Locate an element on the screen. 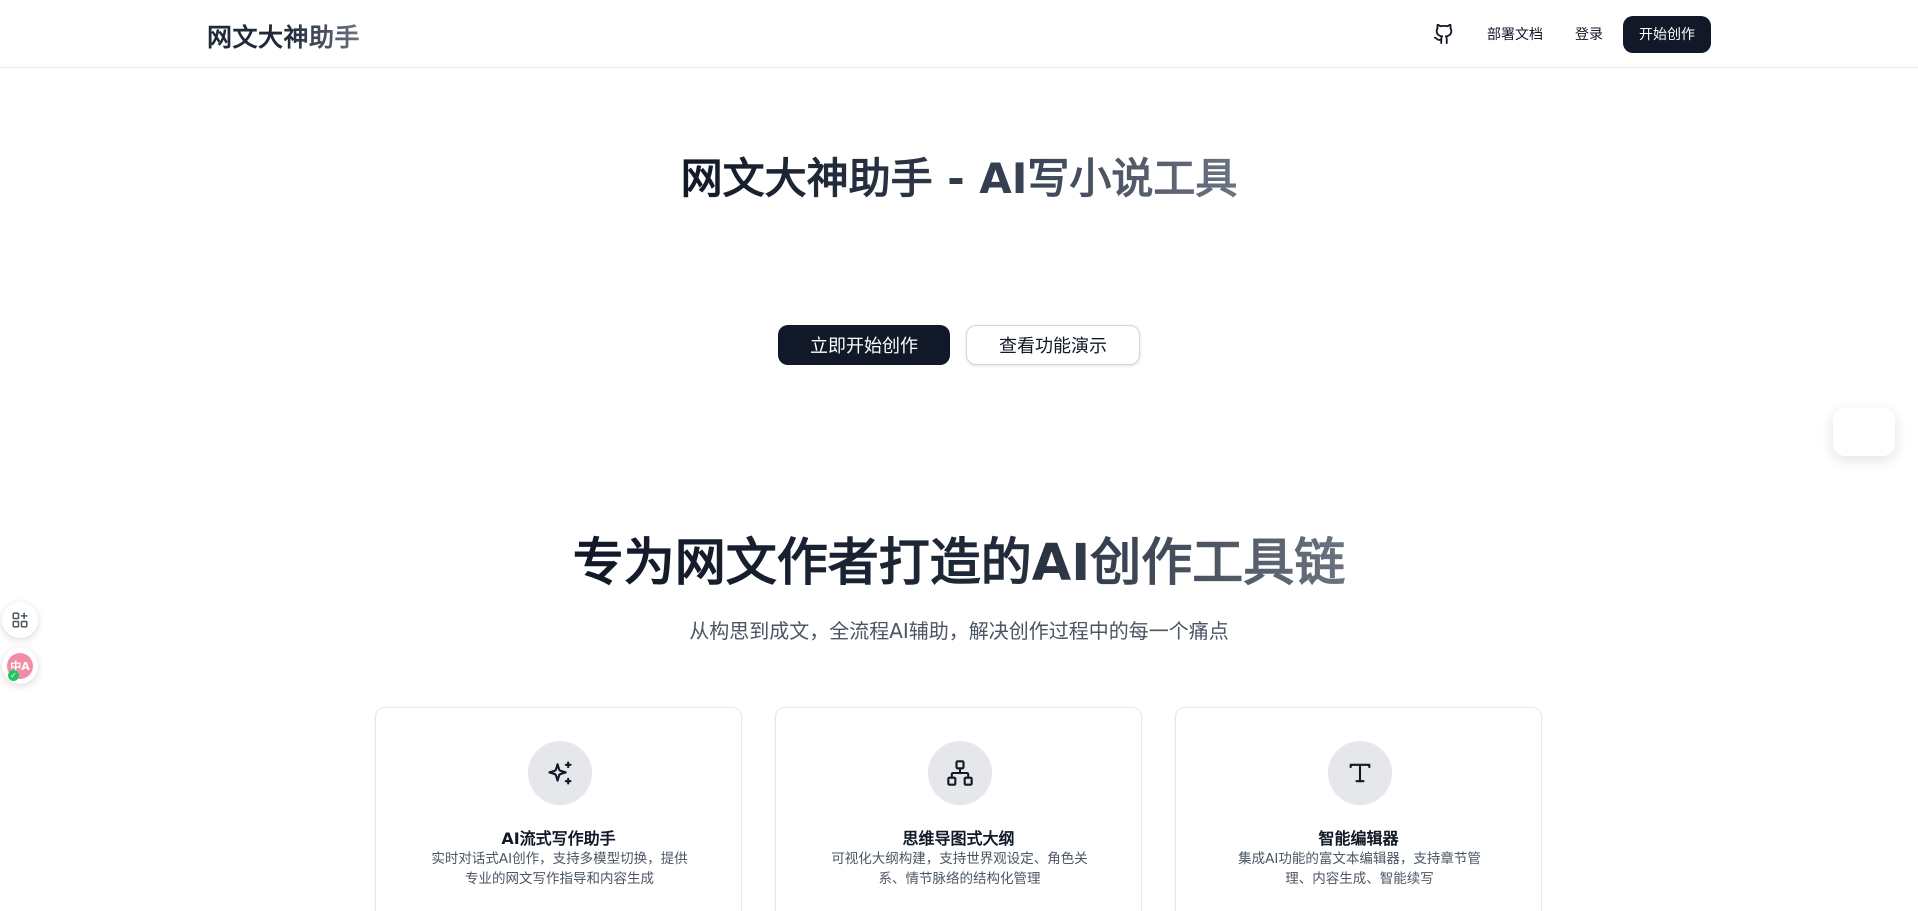 This screenshot has height=911, width=1918. translate-badge: 中A ✓ is located at coordinates (20, 667).